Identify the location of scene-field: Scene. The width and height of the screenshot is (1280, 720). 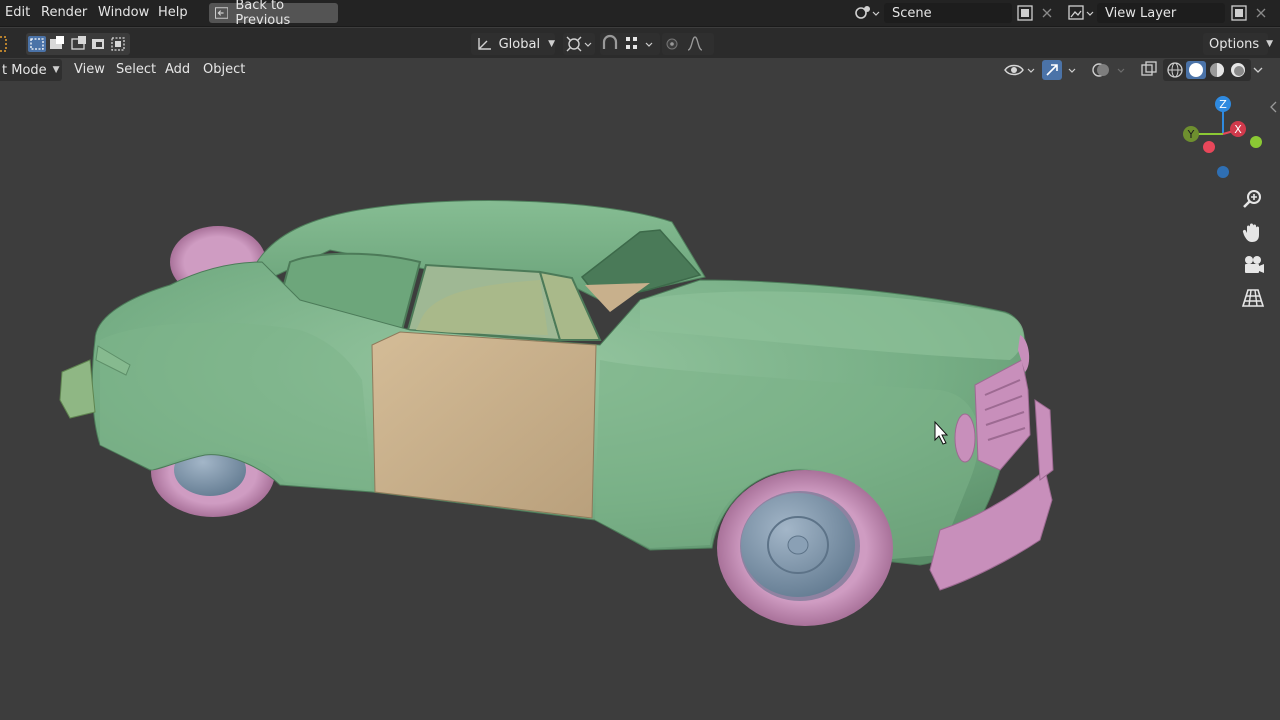
(948, 13).